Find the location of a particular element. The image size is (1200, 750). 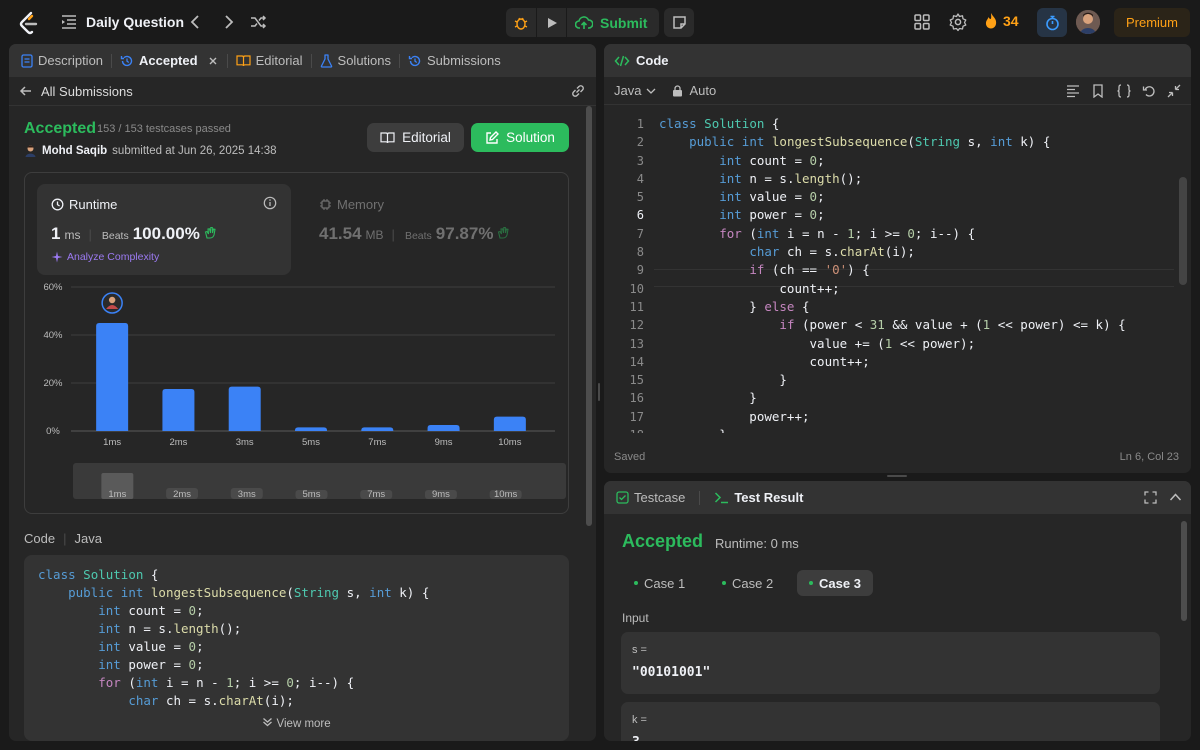

range-tick-label: 2ms is located at coordinates (182, 494).